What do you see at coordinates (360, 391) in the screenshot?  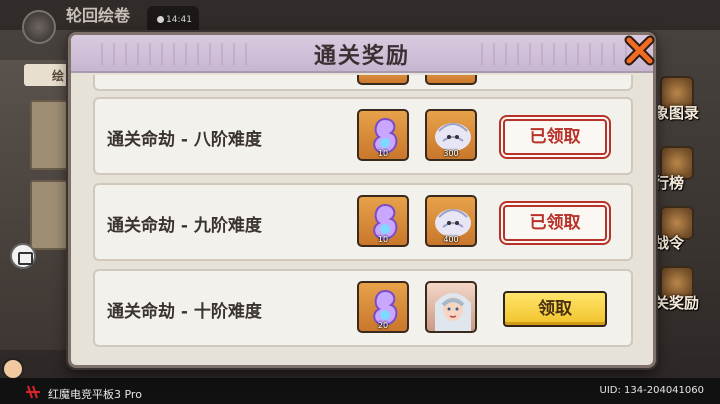 I see `device-bar: 红魔电竞平板3 Pro UID: 134-204041060` at bounding box center [360, 391].